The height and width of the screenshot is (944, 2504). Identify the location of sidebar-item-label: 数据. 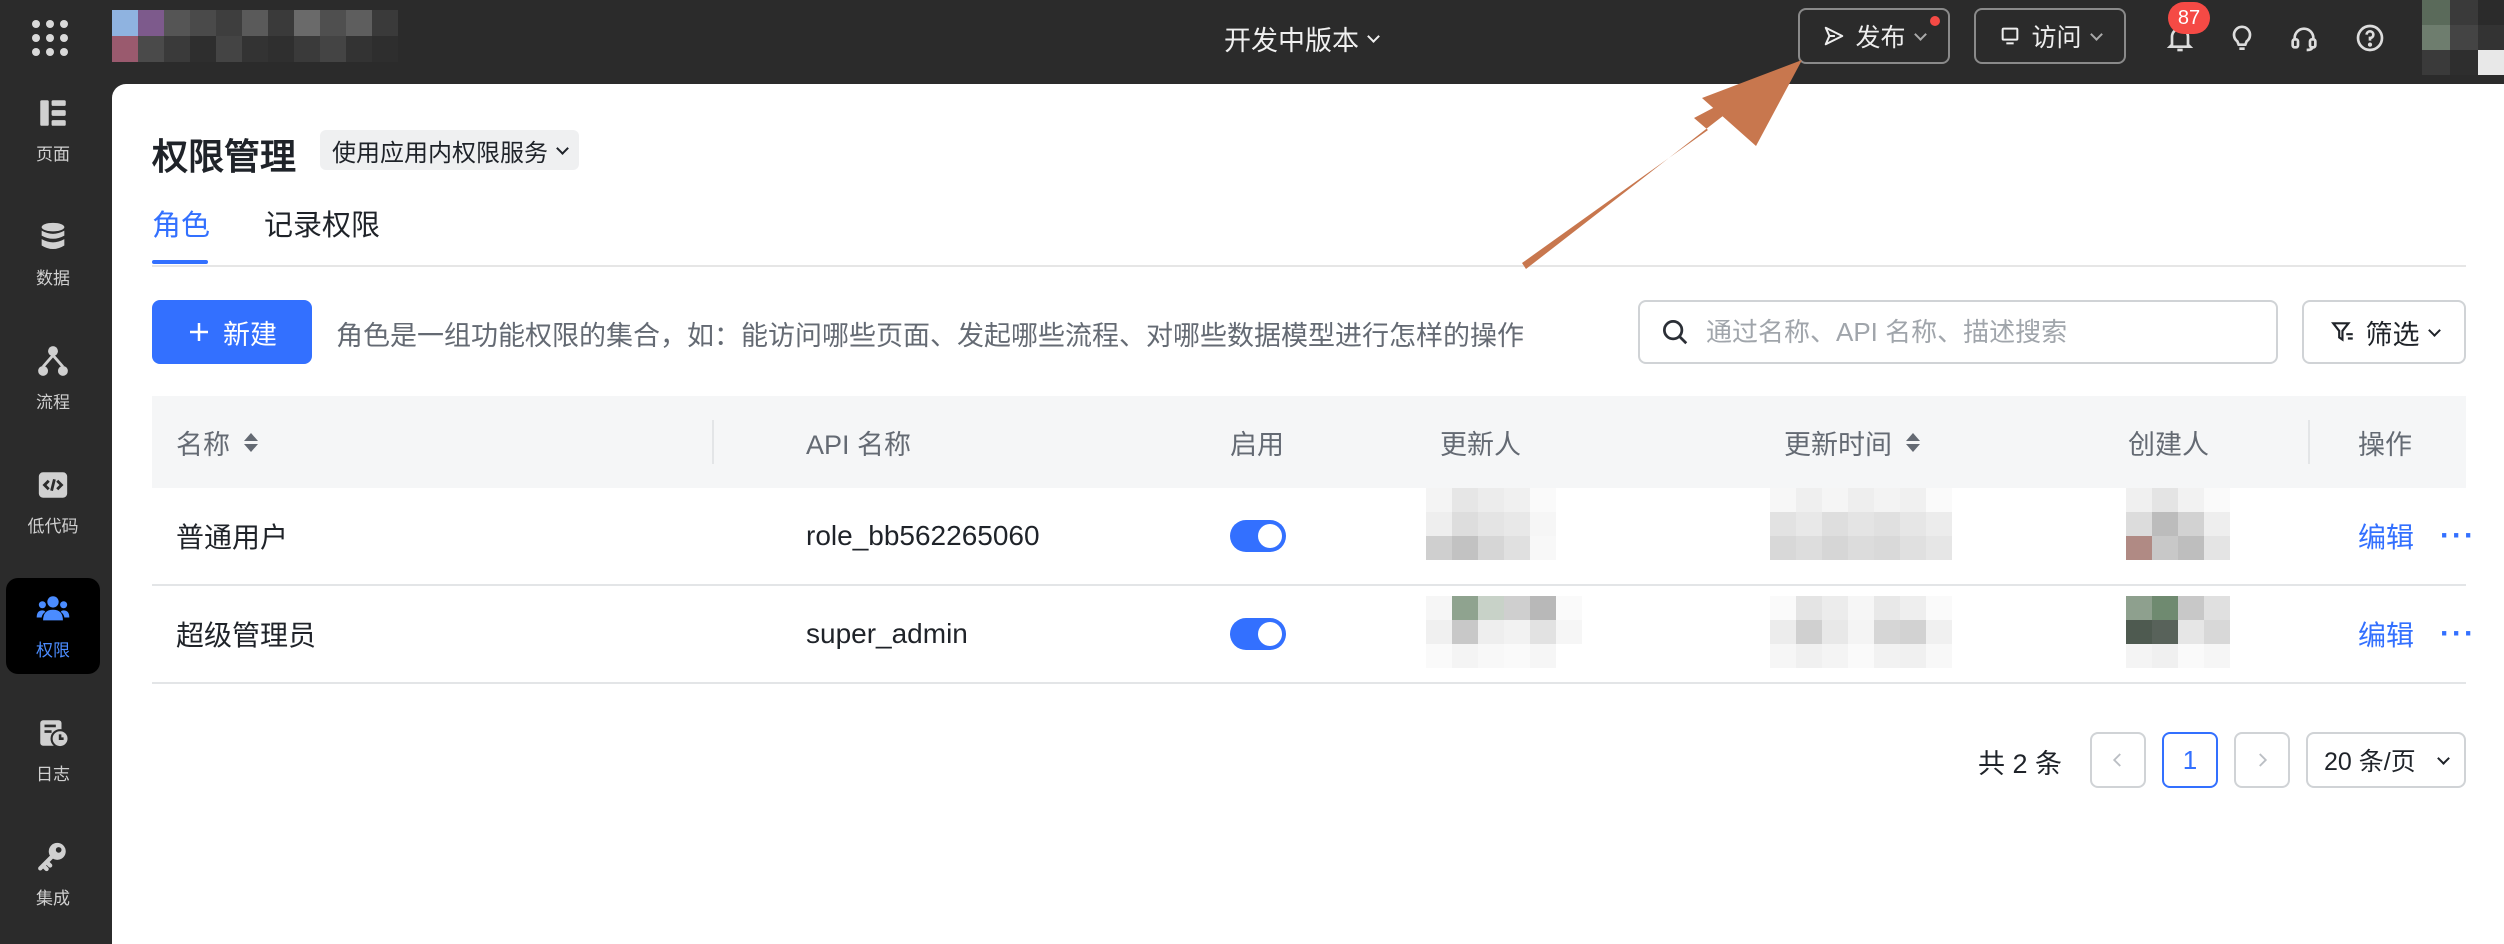
(53, 278).